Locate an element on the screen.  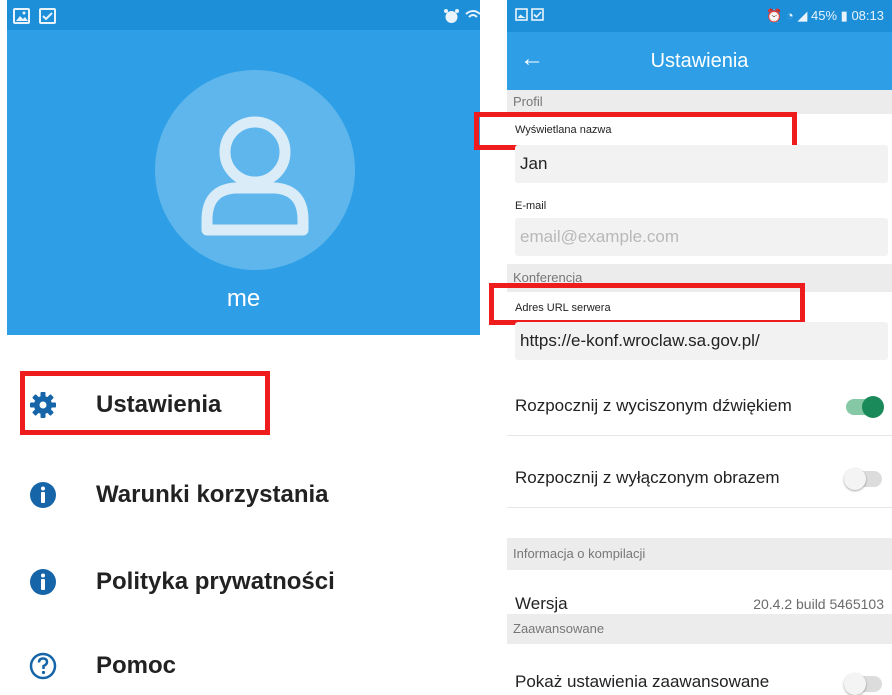
status-bar is located at coordinates (244, 15).